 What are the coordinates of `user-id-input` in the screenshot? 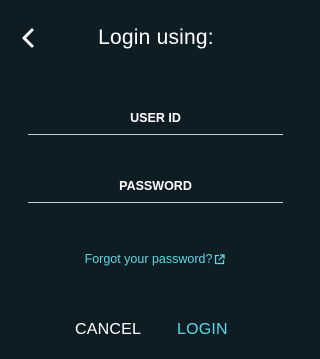 It's located at (155, 132).